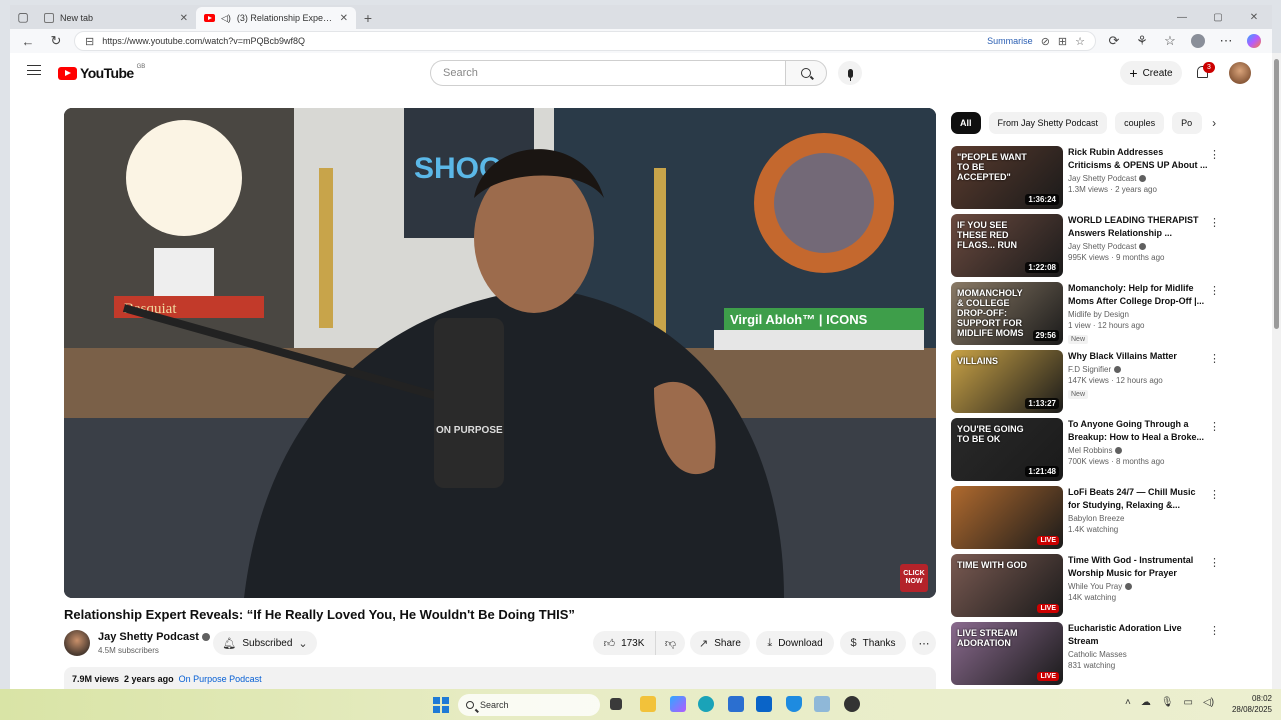 The width and height of the screenshot is (1281, 720). Describe the element at coordinates (924, 643) in the screenshot. I see `more-actions-button: ⋯` at that location.